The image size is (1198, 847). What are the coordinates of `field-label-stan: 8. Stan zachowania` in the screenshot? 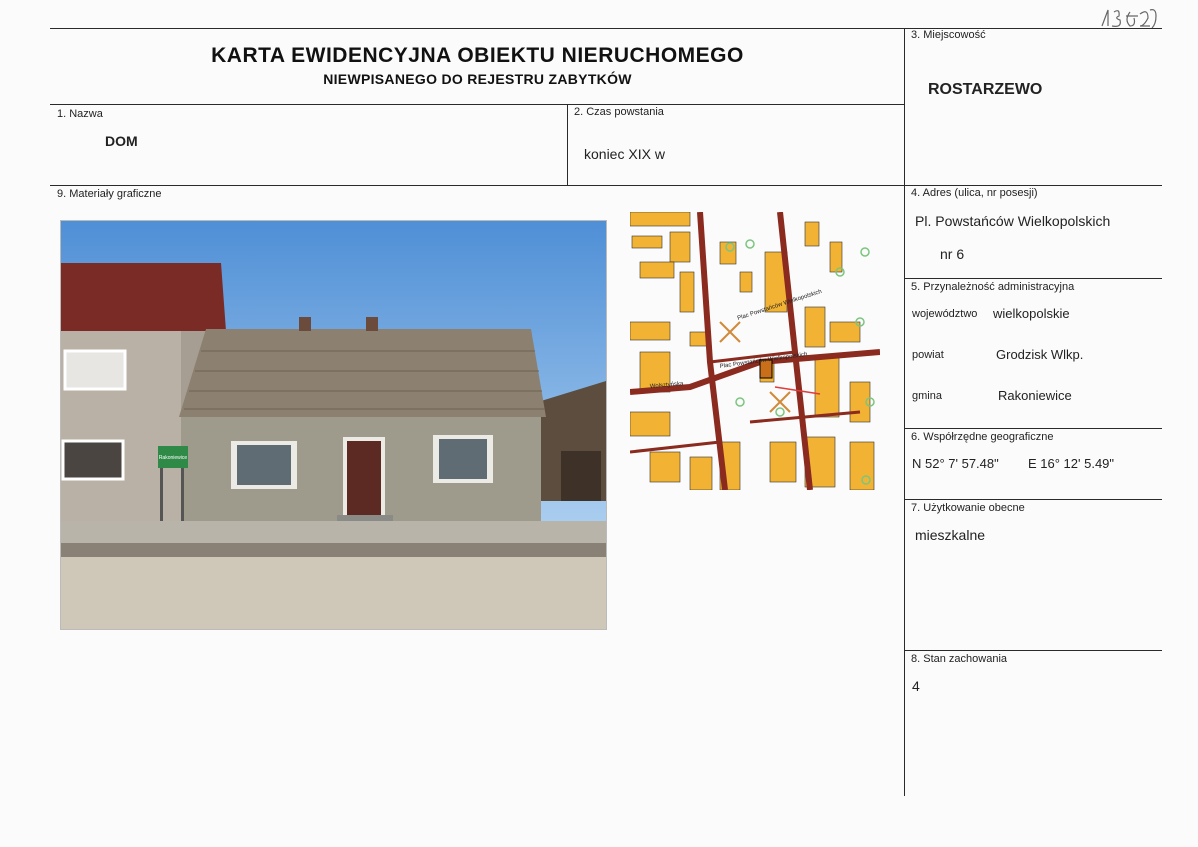 It's located at (959, 659).